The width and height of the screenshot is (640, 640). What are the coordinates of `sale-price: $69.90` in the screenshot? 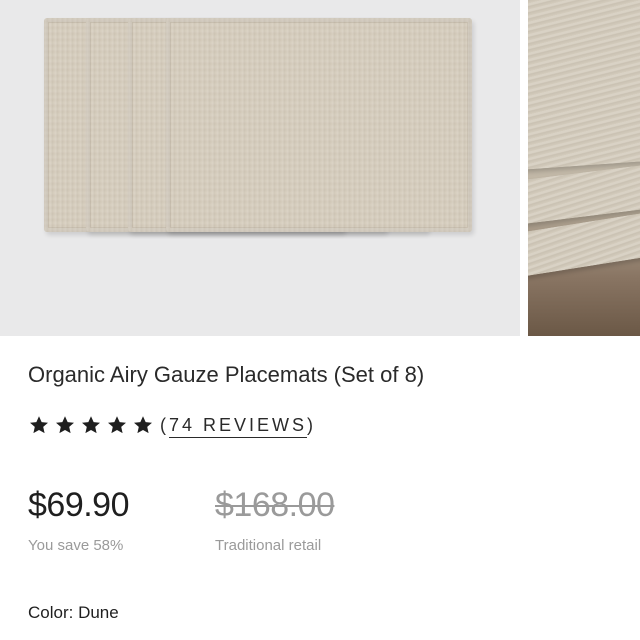 It's located at (79, 505).